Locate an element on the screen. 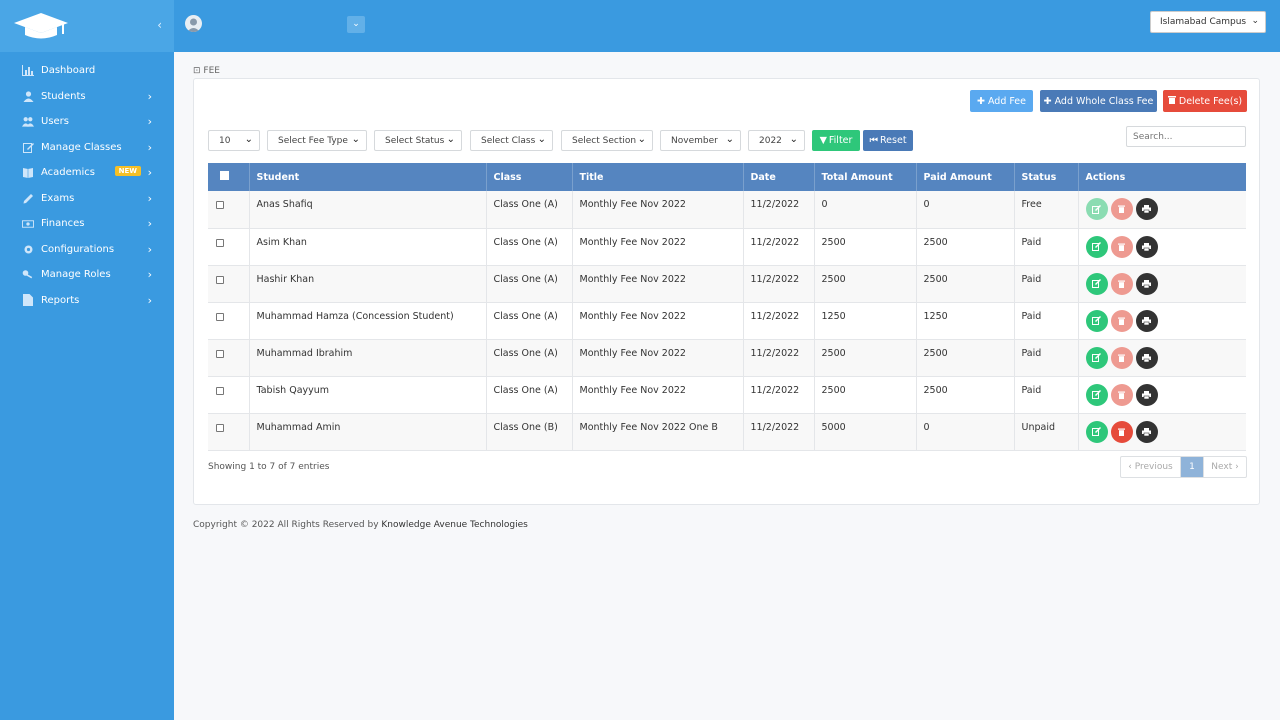  cell-total: 2500 is located at coordinates (865, 394).